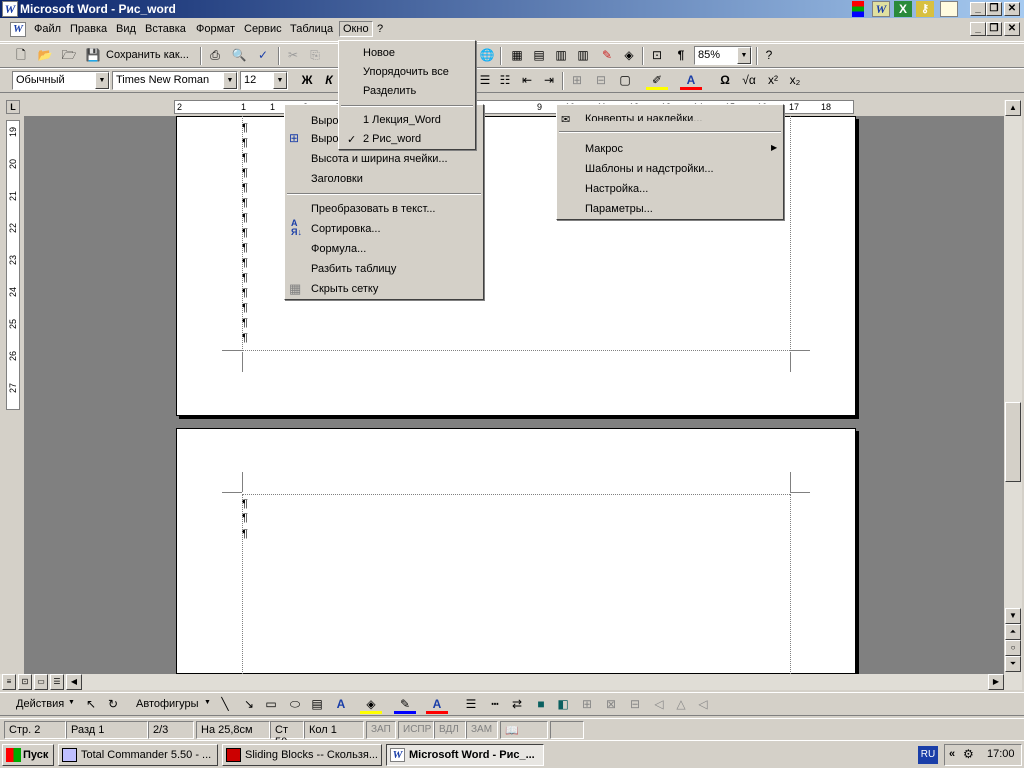  Describe the element at coordinates (968, 754) in the screenshot. I see `network-icon: ⚙` at that location.